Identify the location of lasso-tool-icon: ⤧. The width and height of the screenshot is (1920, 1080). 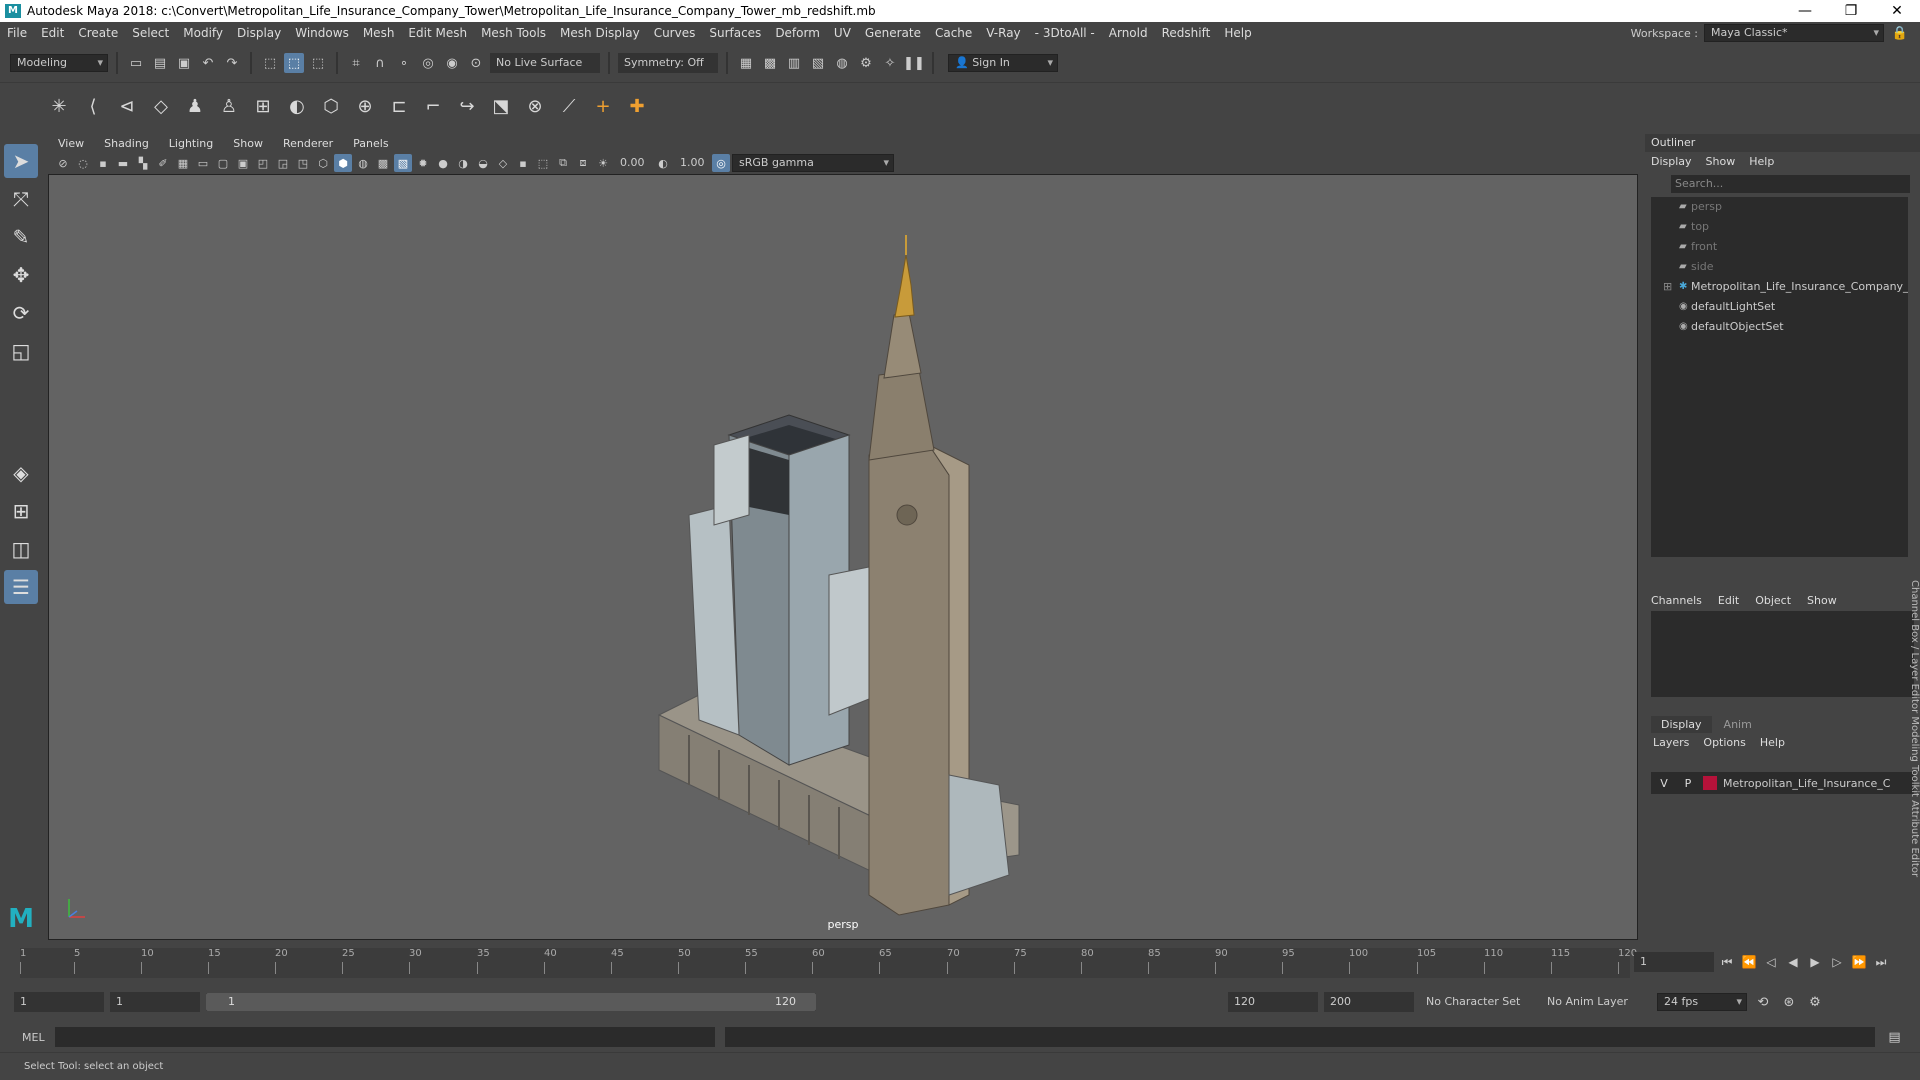
(21, 199).